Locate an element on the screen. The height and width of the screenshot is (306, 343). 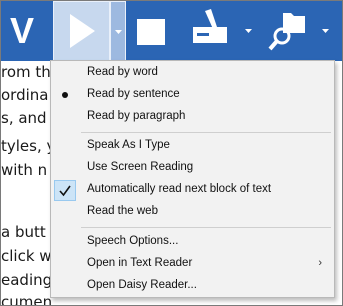
checkmark-icon is located at coordinates (65, 191).